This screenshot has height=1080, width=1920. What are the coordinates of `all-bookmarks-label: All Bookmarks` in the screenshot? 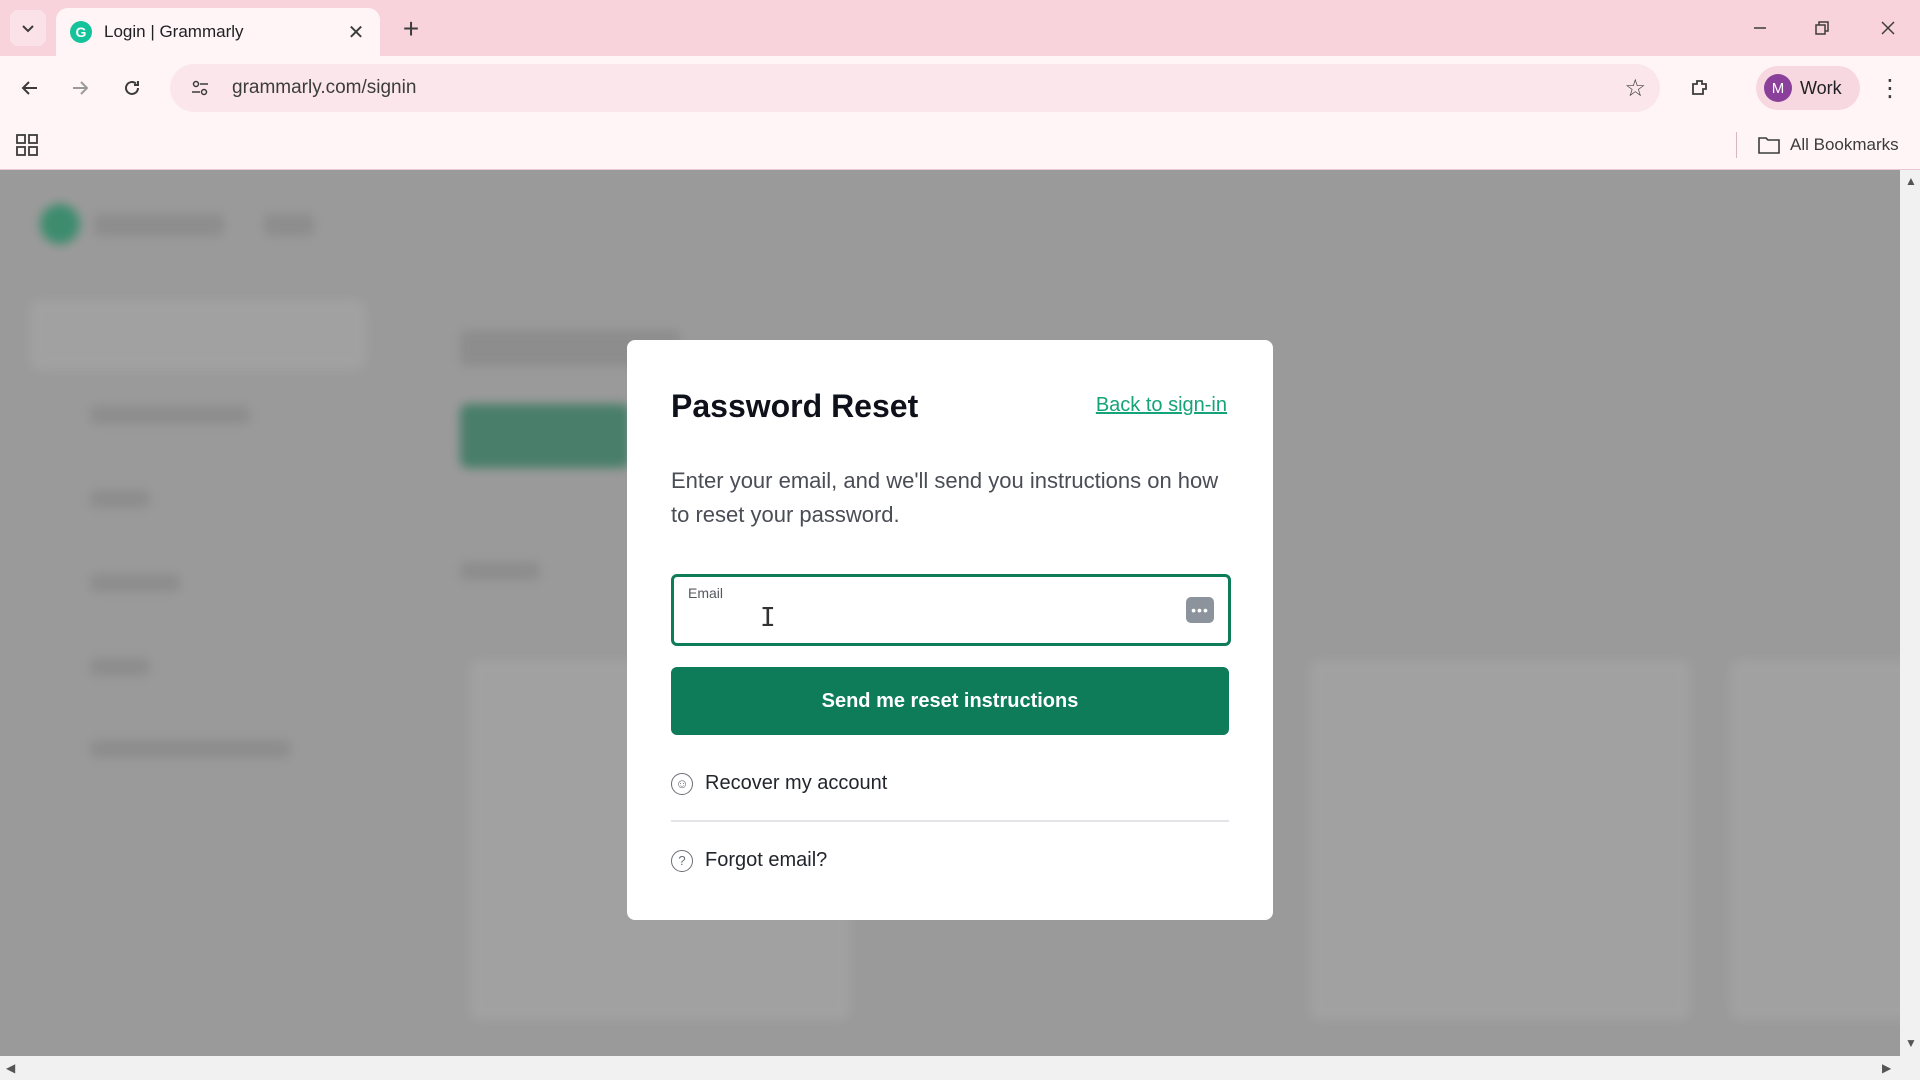 It's located at (1844, 144).